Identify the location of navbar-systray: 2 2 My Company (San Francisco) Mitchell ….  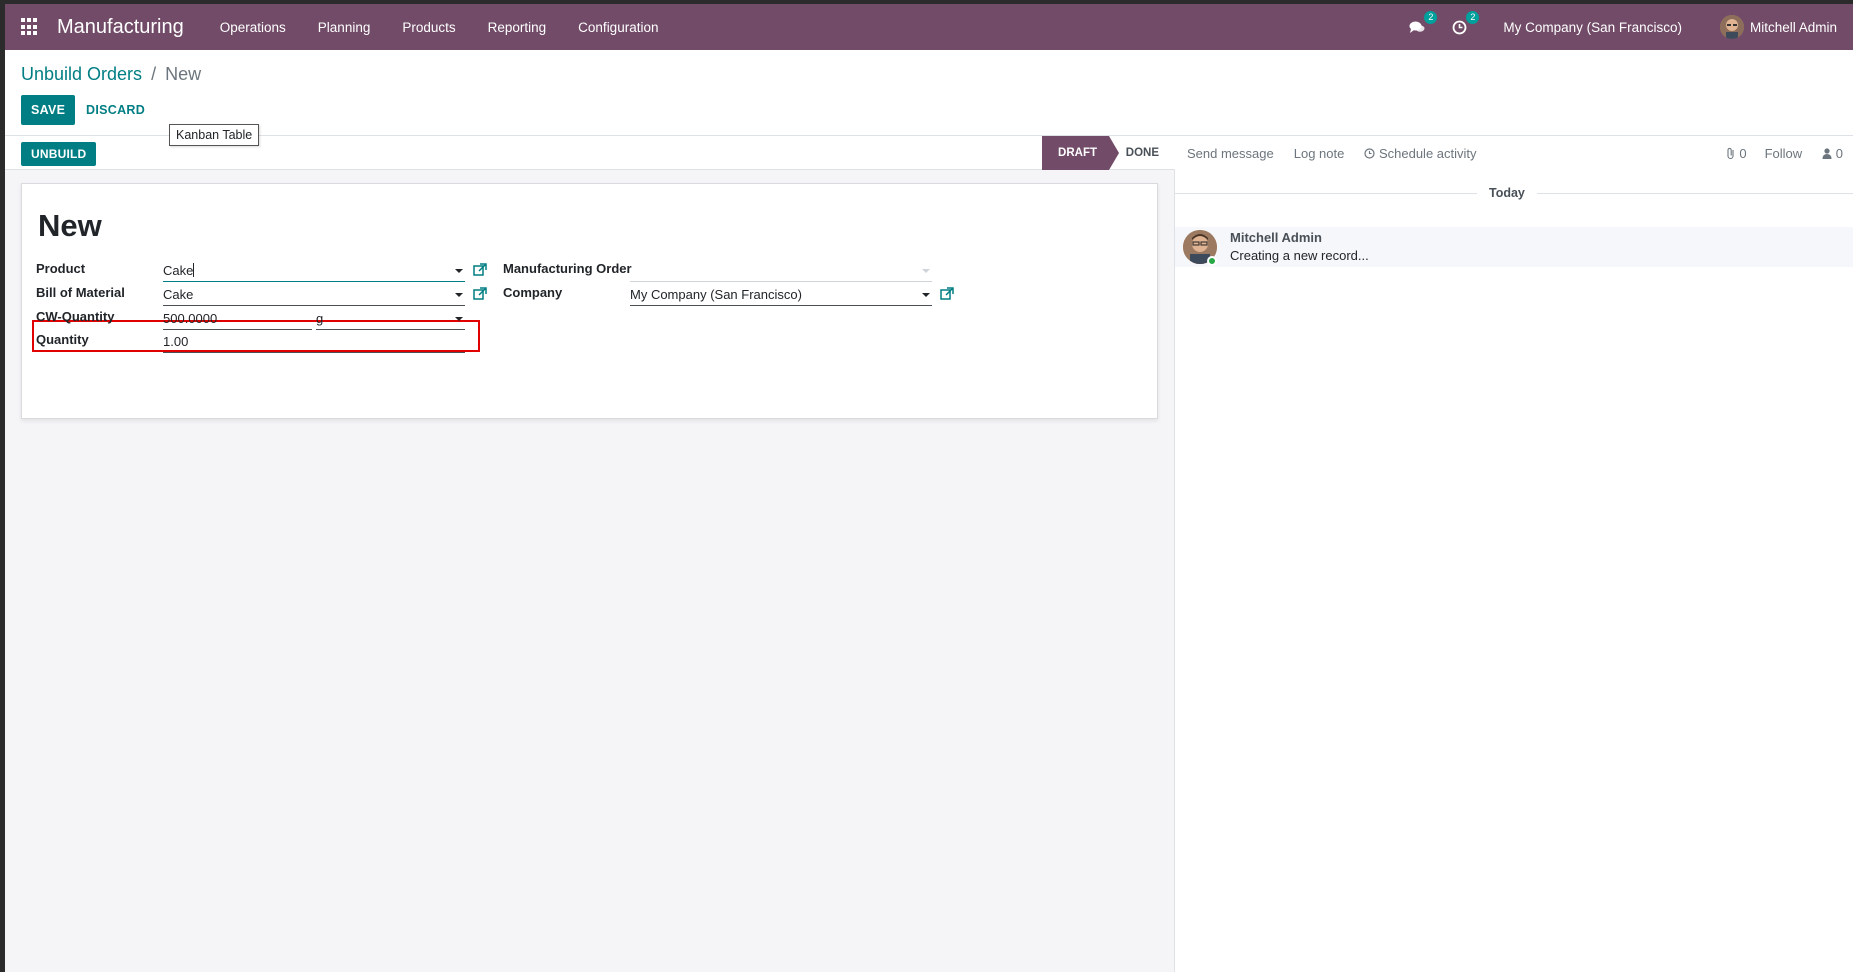
(1630, 27).